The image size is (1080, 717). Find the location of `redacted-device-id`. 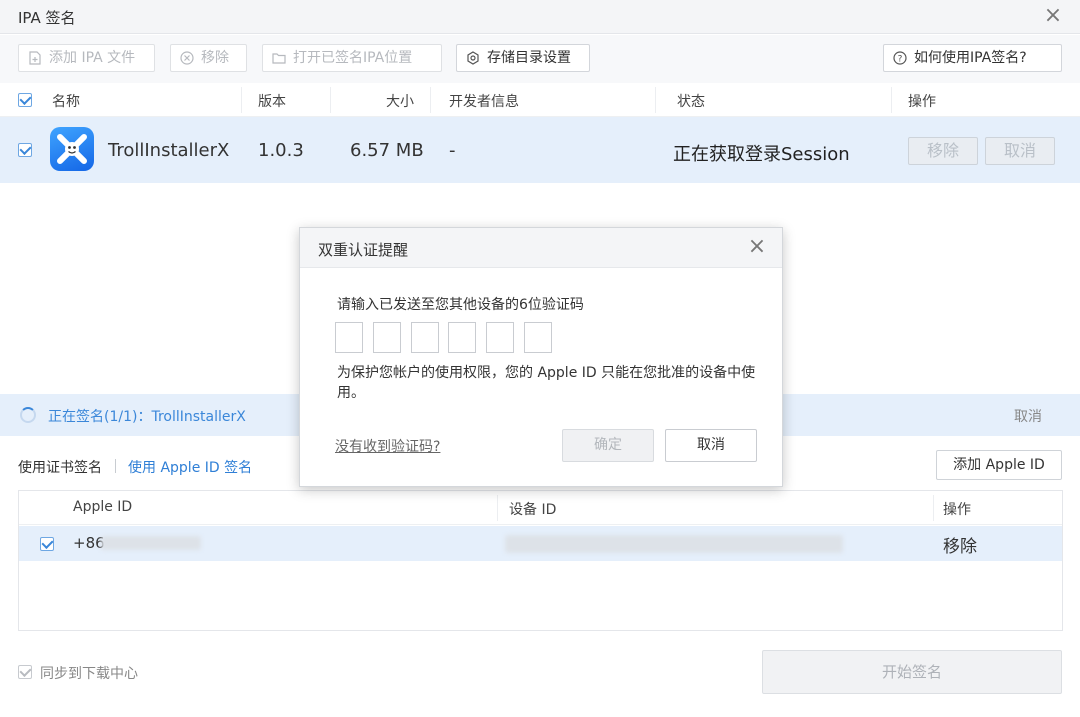

redacted-device-id is located at coordinates (674, 544).